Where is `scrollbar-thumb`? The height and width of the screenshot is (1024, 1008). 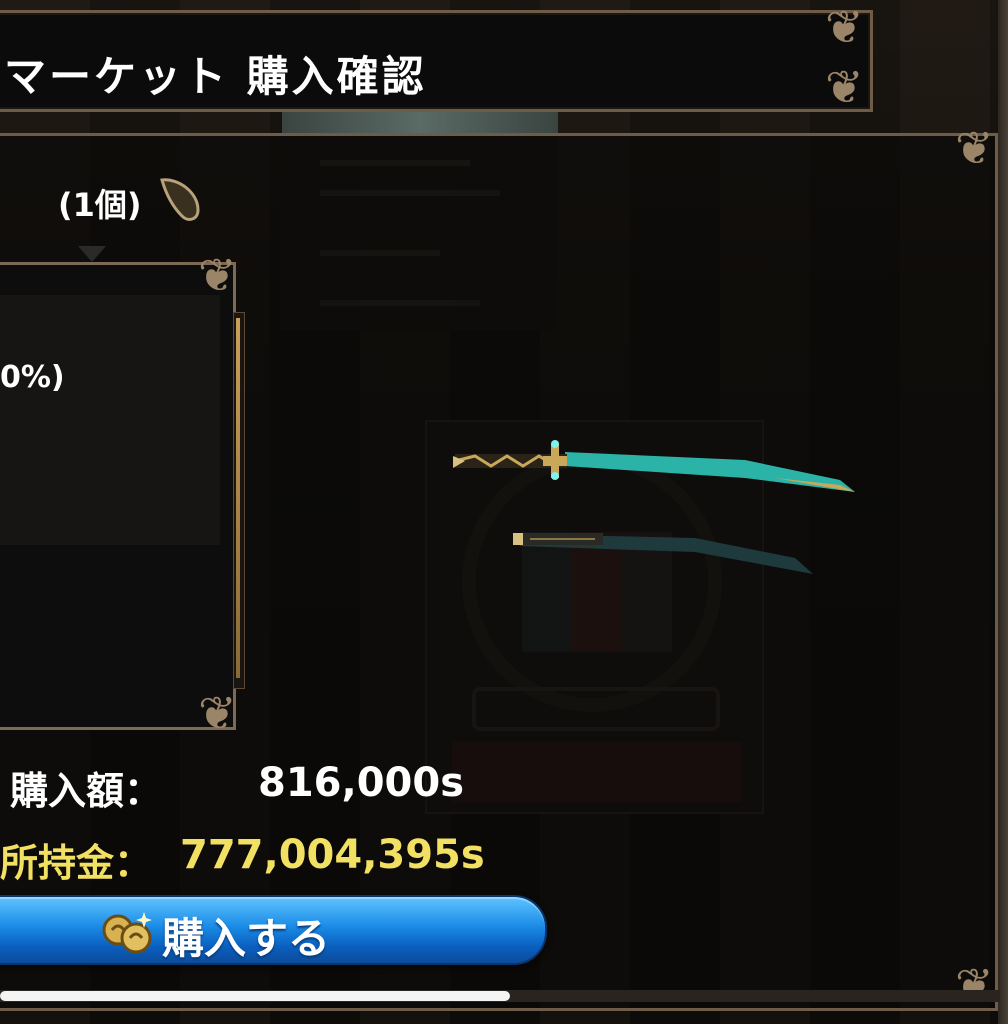
scrollbar-thumb is located at coordinates (238, 498).